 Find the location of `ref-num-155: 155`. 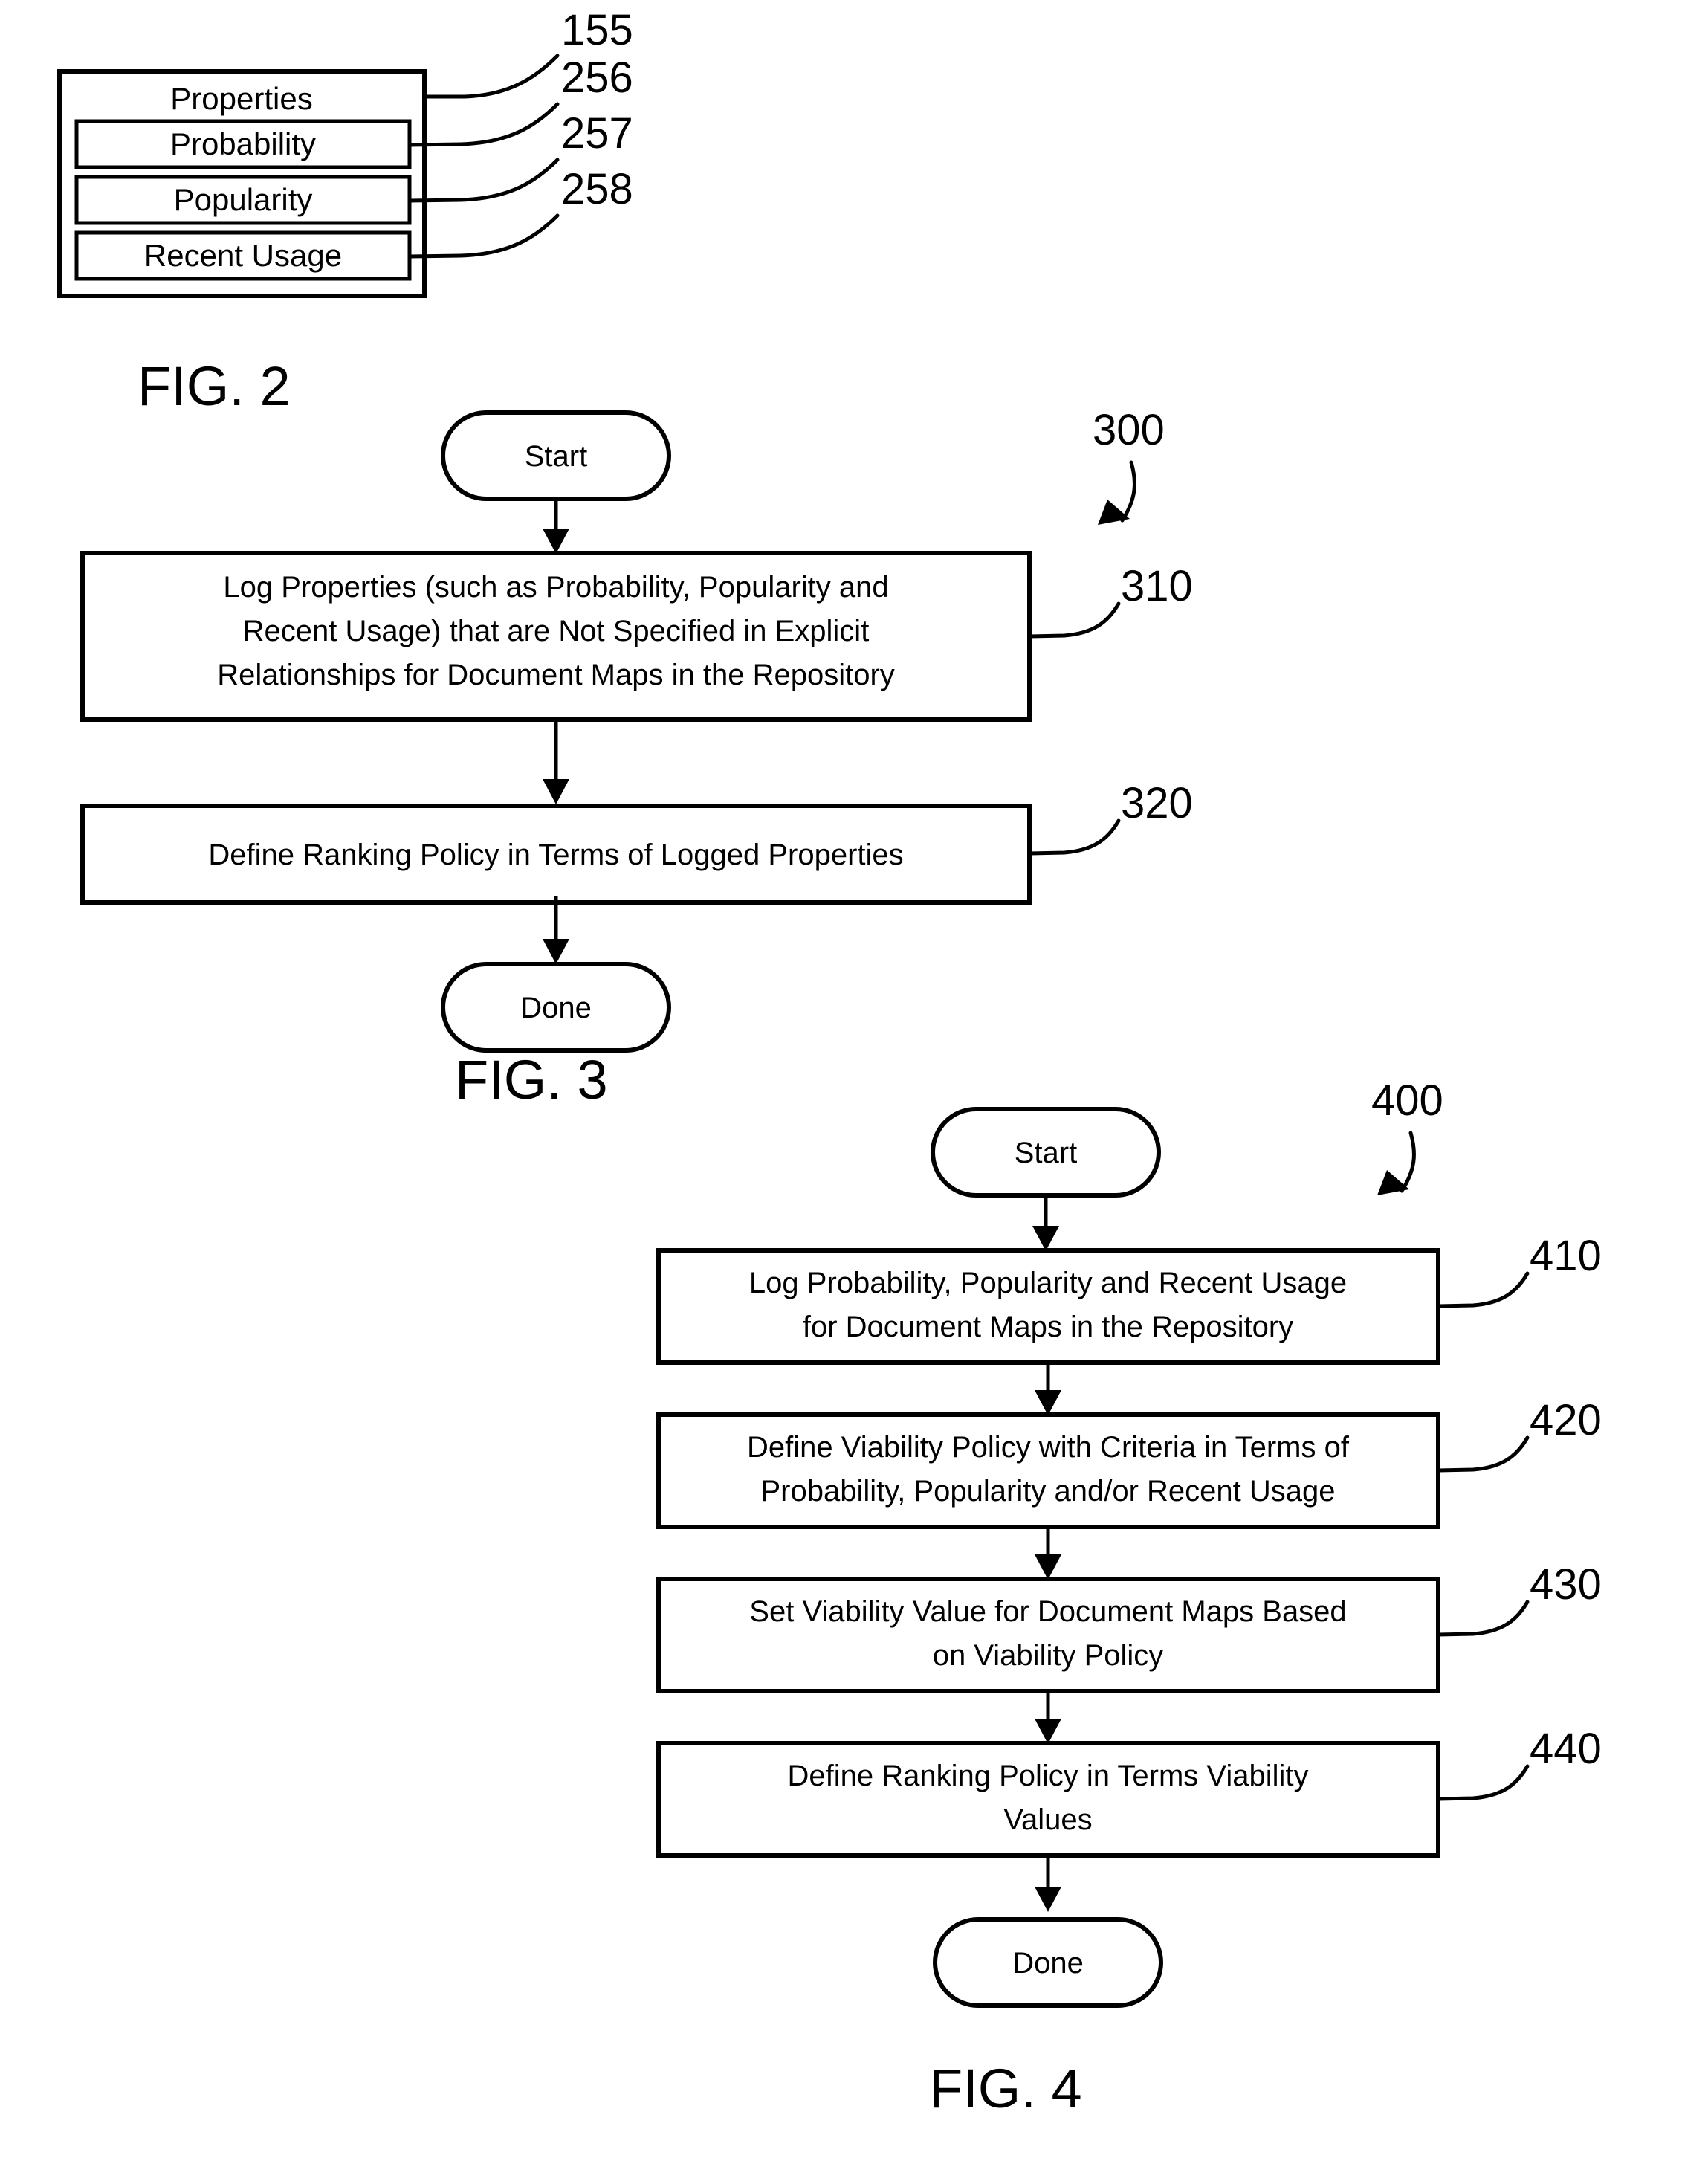

ref-num-155: 155 is located at coordinates (597, 30).